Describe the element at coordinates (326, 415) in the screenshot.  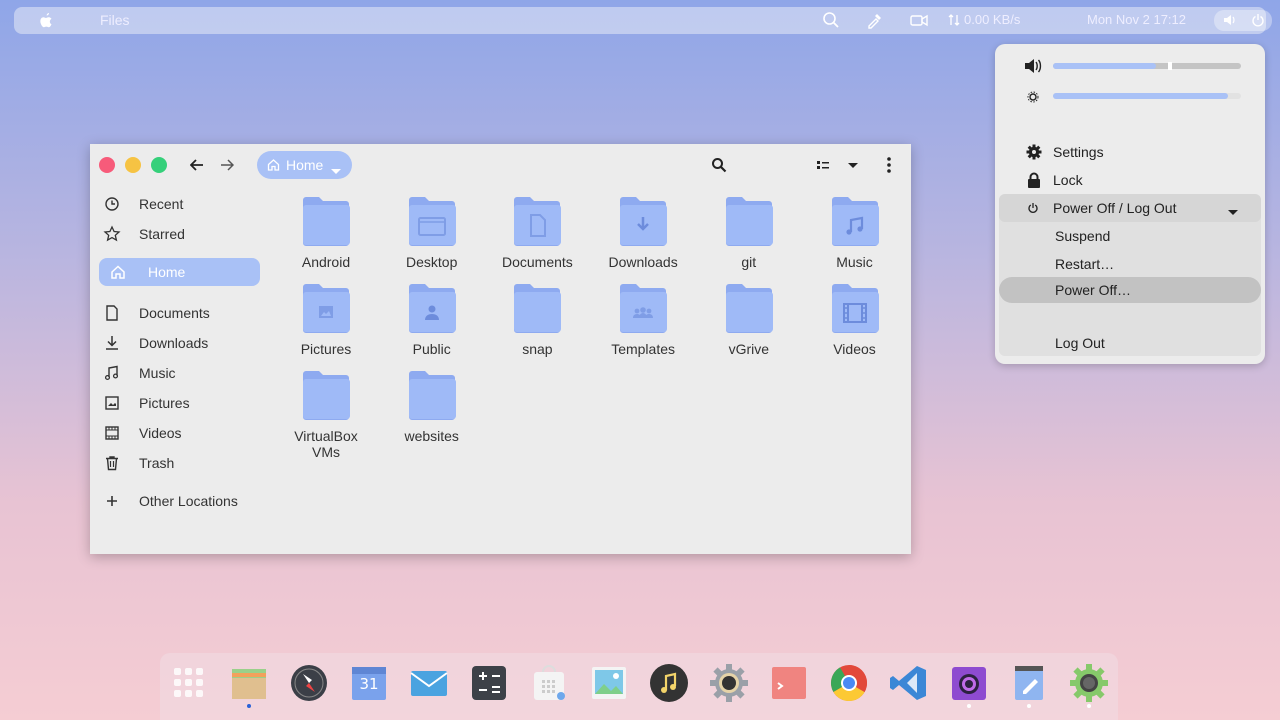
I see `folder-virtualbox-vms: VirtualBox VMs` at that location.